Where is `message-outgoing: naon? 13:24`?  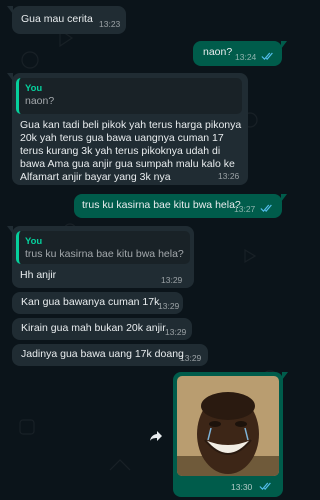 message-outgoing: naon? 13:24 is located at coordinates (240, 53).